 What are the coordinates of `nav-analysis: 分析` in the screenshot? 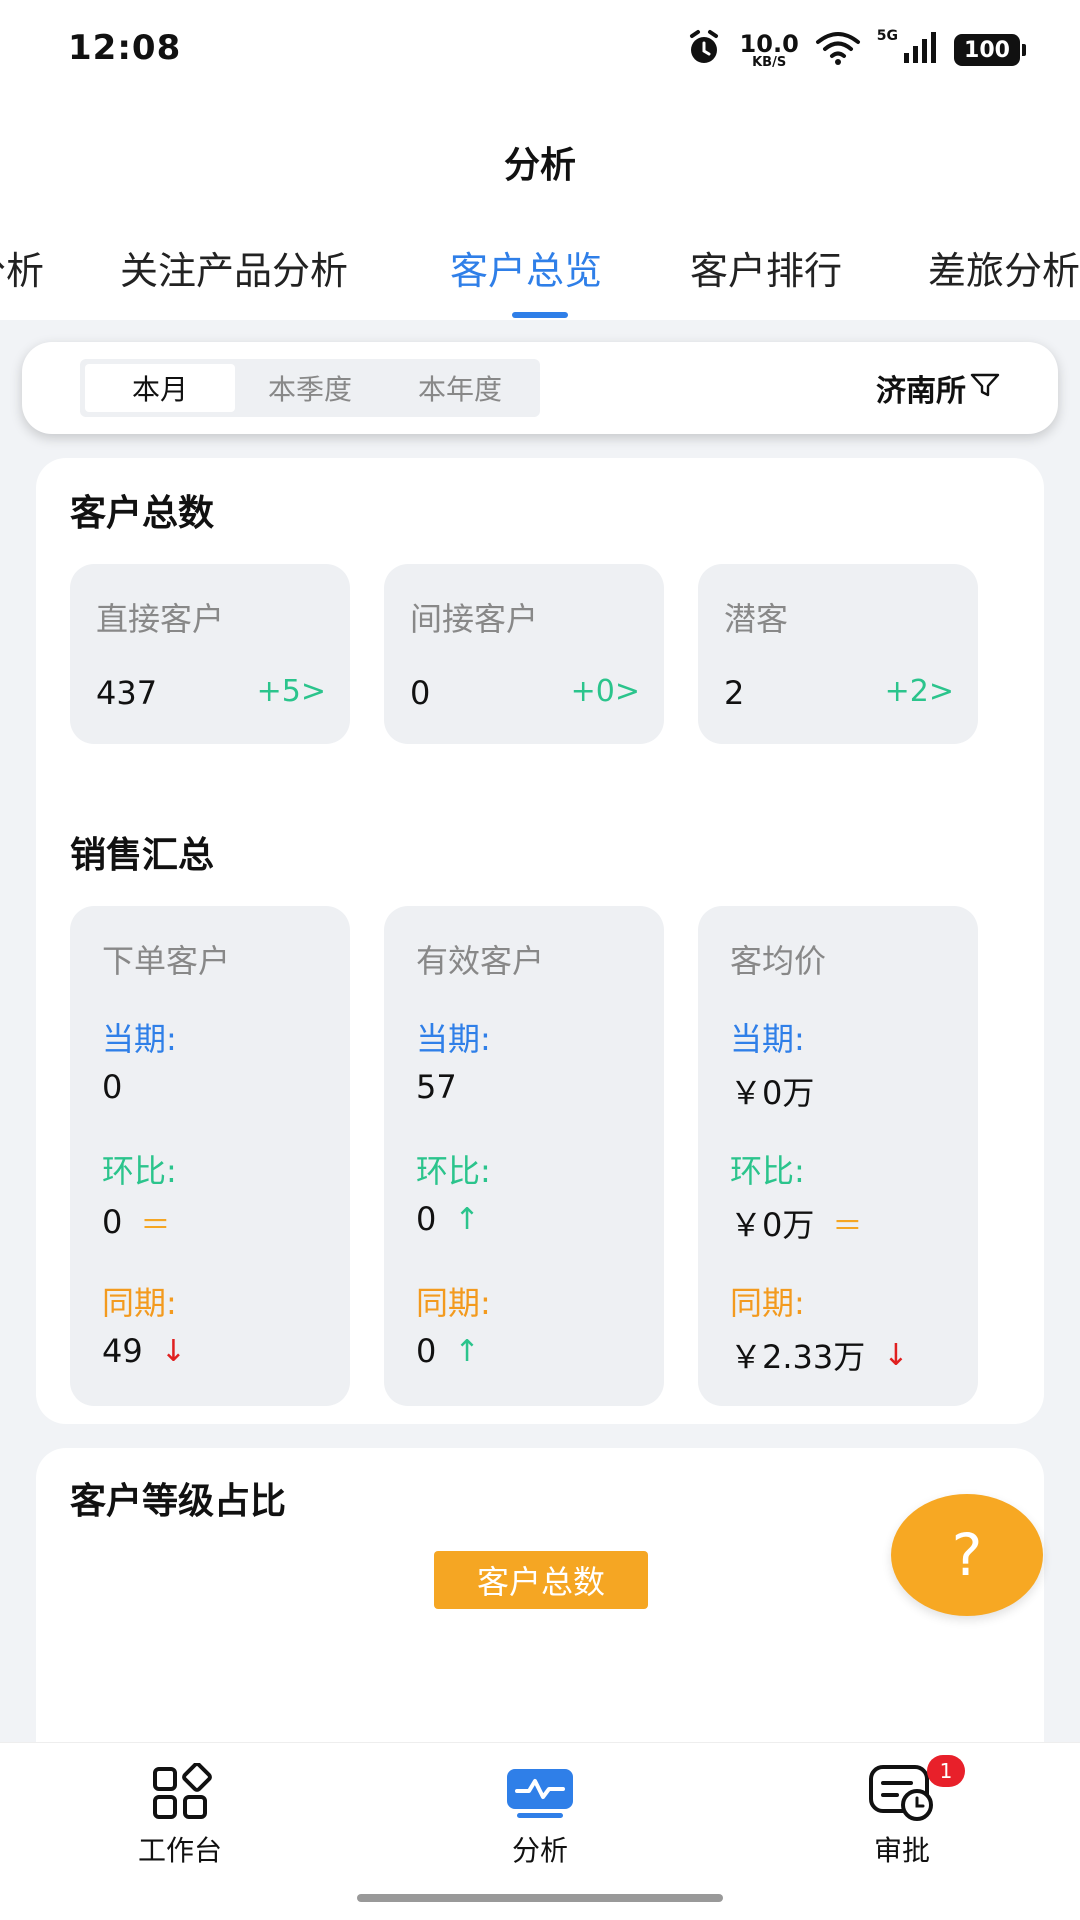 It's located at (540, 1816).